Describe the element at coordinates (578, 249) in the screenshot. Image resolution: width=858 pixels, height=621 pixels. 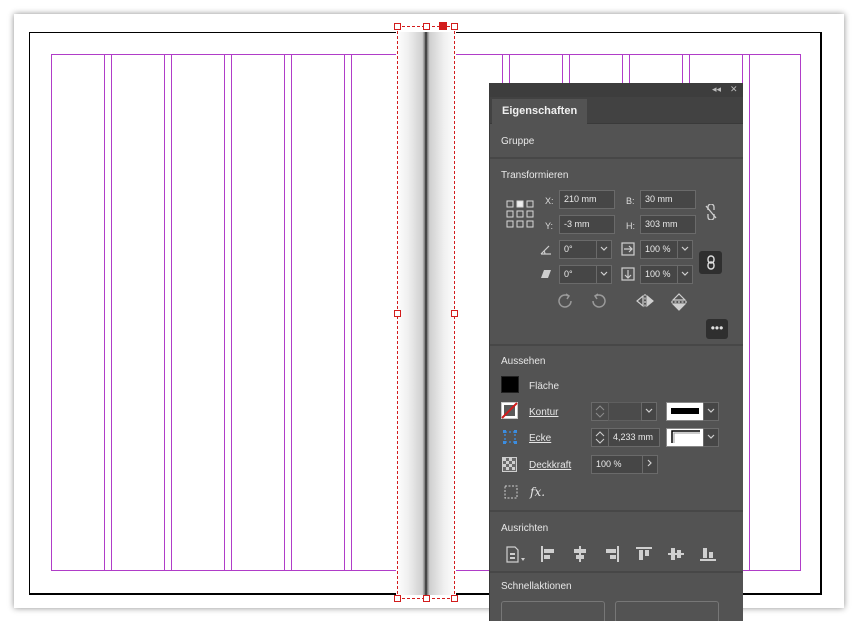
I see `rotation-angle-field: 0°` at that location.